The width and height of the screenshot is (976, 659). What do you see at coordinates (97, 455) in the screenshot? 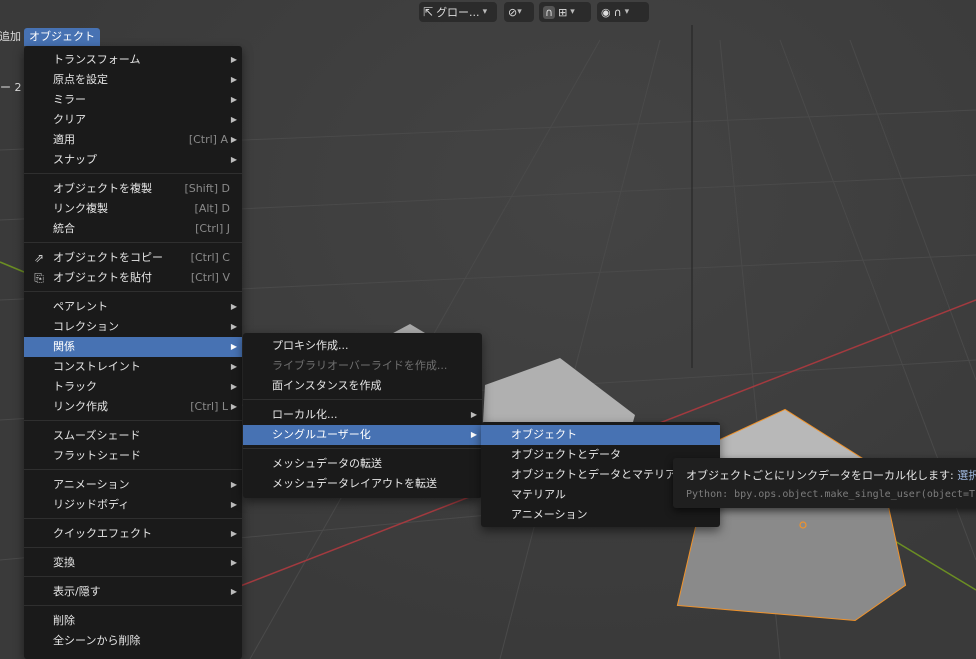
I see `menu-item-label: フラットシェード` at bounding box center [97, 455].